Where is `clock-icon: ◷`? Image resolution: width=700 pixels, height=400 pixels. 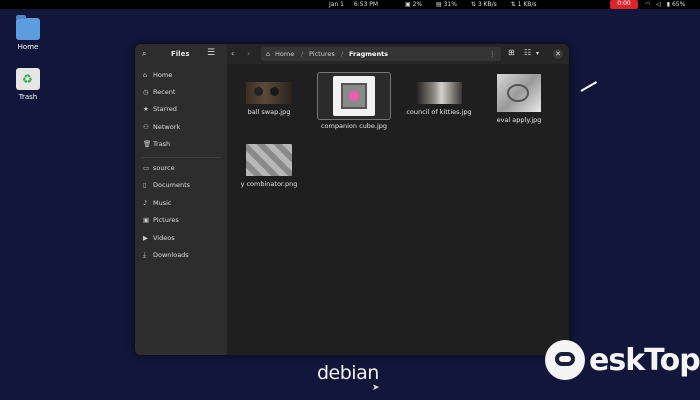
clock-icon: ◷ is located at coordinates (146, 92).